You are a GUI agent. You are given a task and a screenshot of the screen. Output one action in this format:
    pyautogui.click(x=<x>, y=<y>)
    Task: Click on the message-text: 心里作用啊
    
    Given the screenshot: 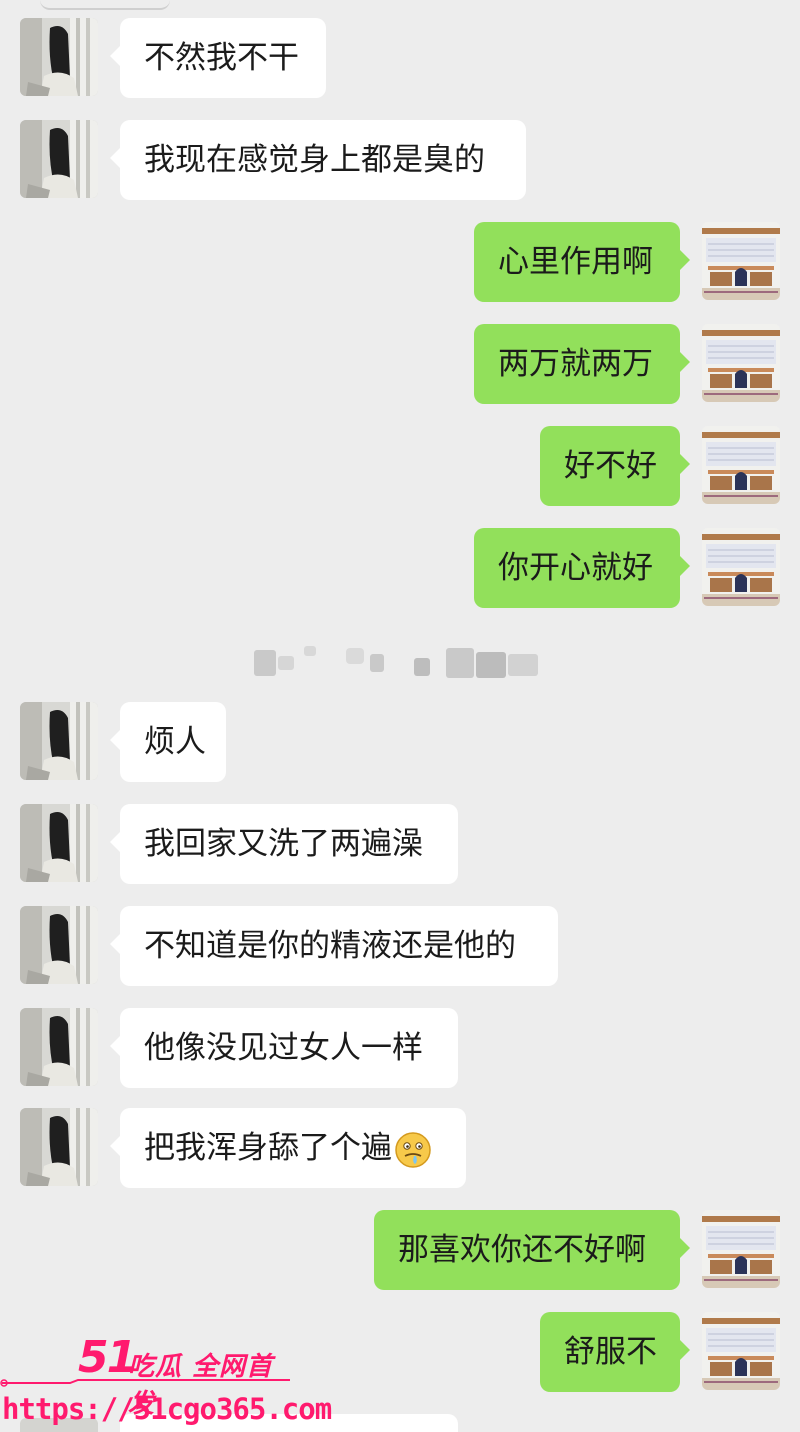 What is the action you would take?
    pyautogui.click(x=575, y=262)
    